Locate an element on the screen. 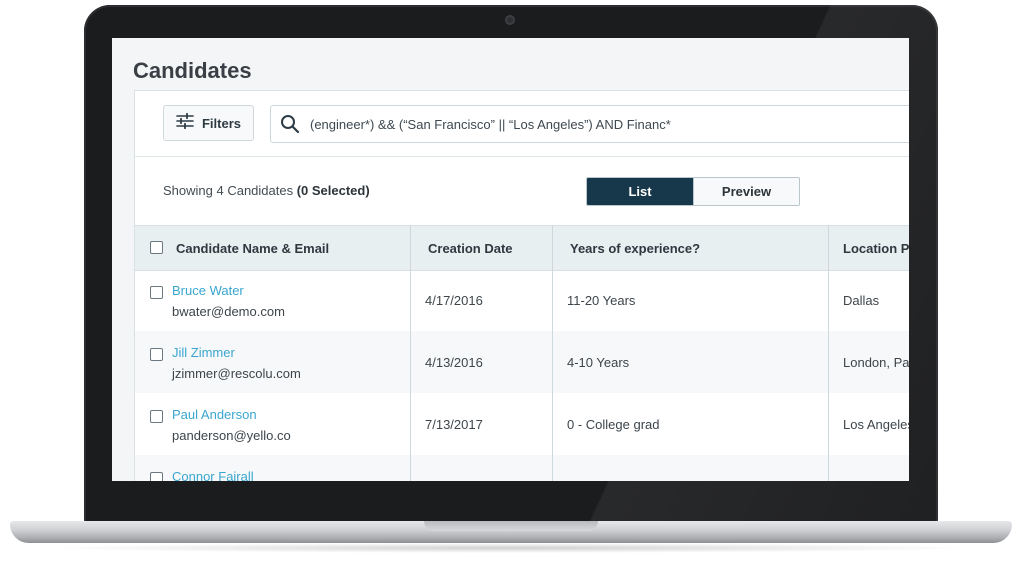 Image resolution: width=1022 pixels, height=564 pixels. location: Los Angeles is located at coordinates (876, 424).